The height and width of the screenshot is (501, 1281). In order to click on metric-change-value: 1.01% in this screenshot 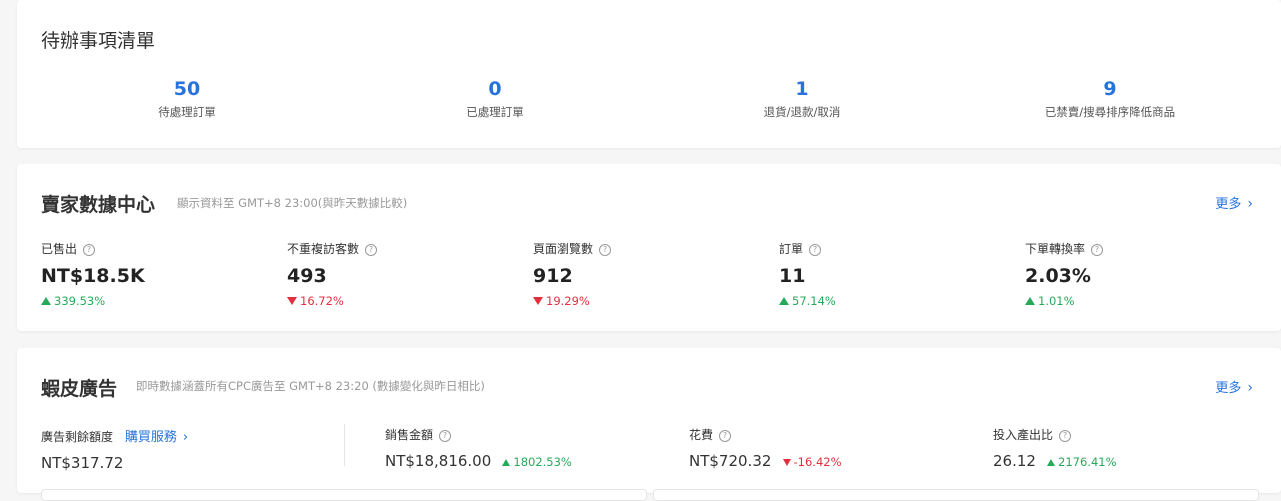, I will do `click(1056, 301)`.